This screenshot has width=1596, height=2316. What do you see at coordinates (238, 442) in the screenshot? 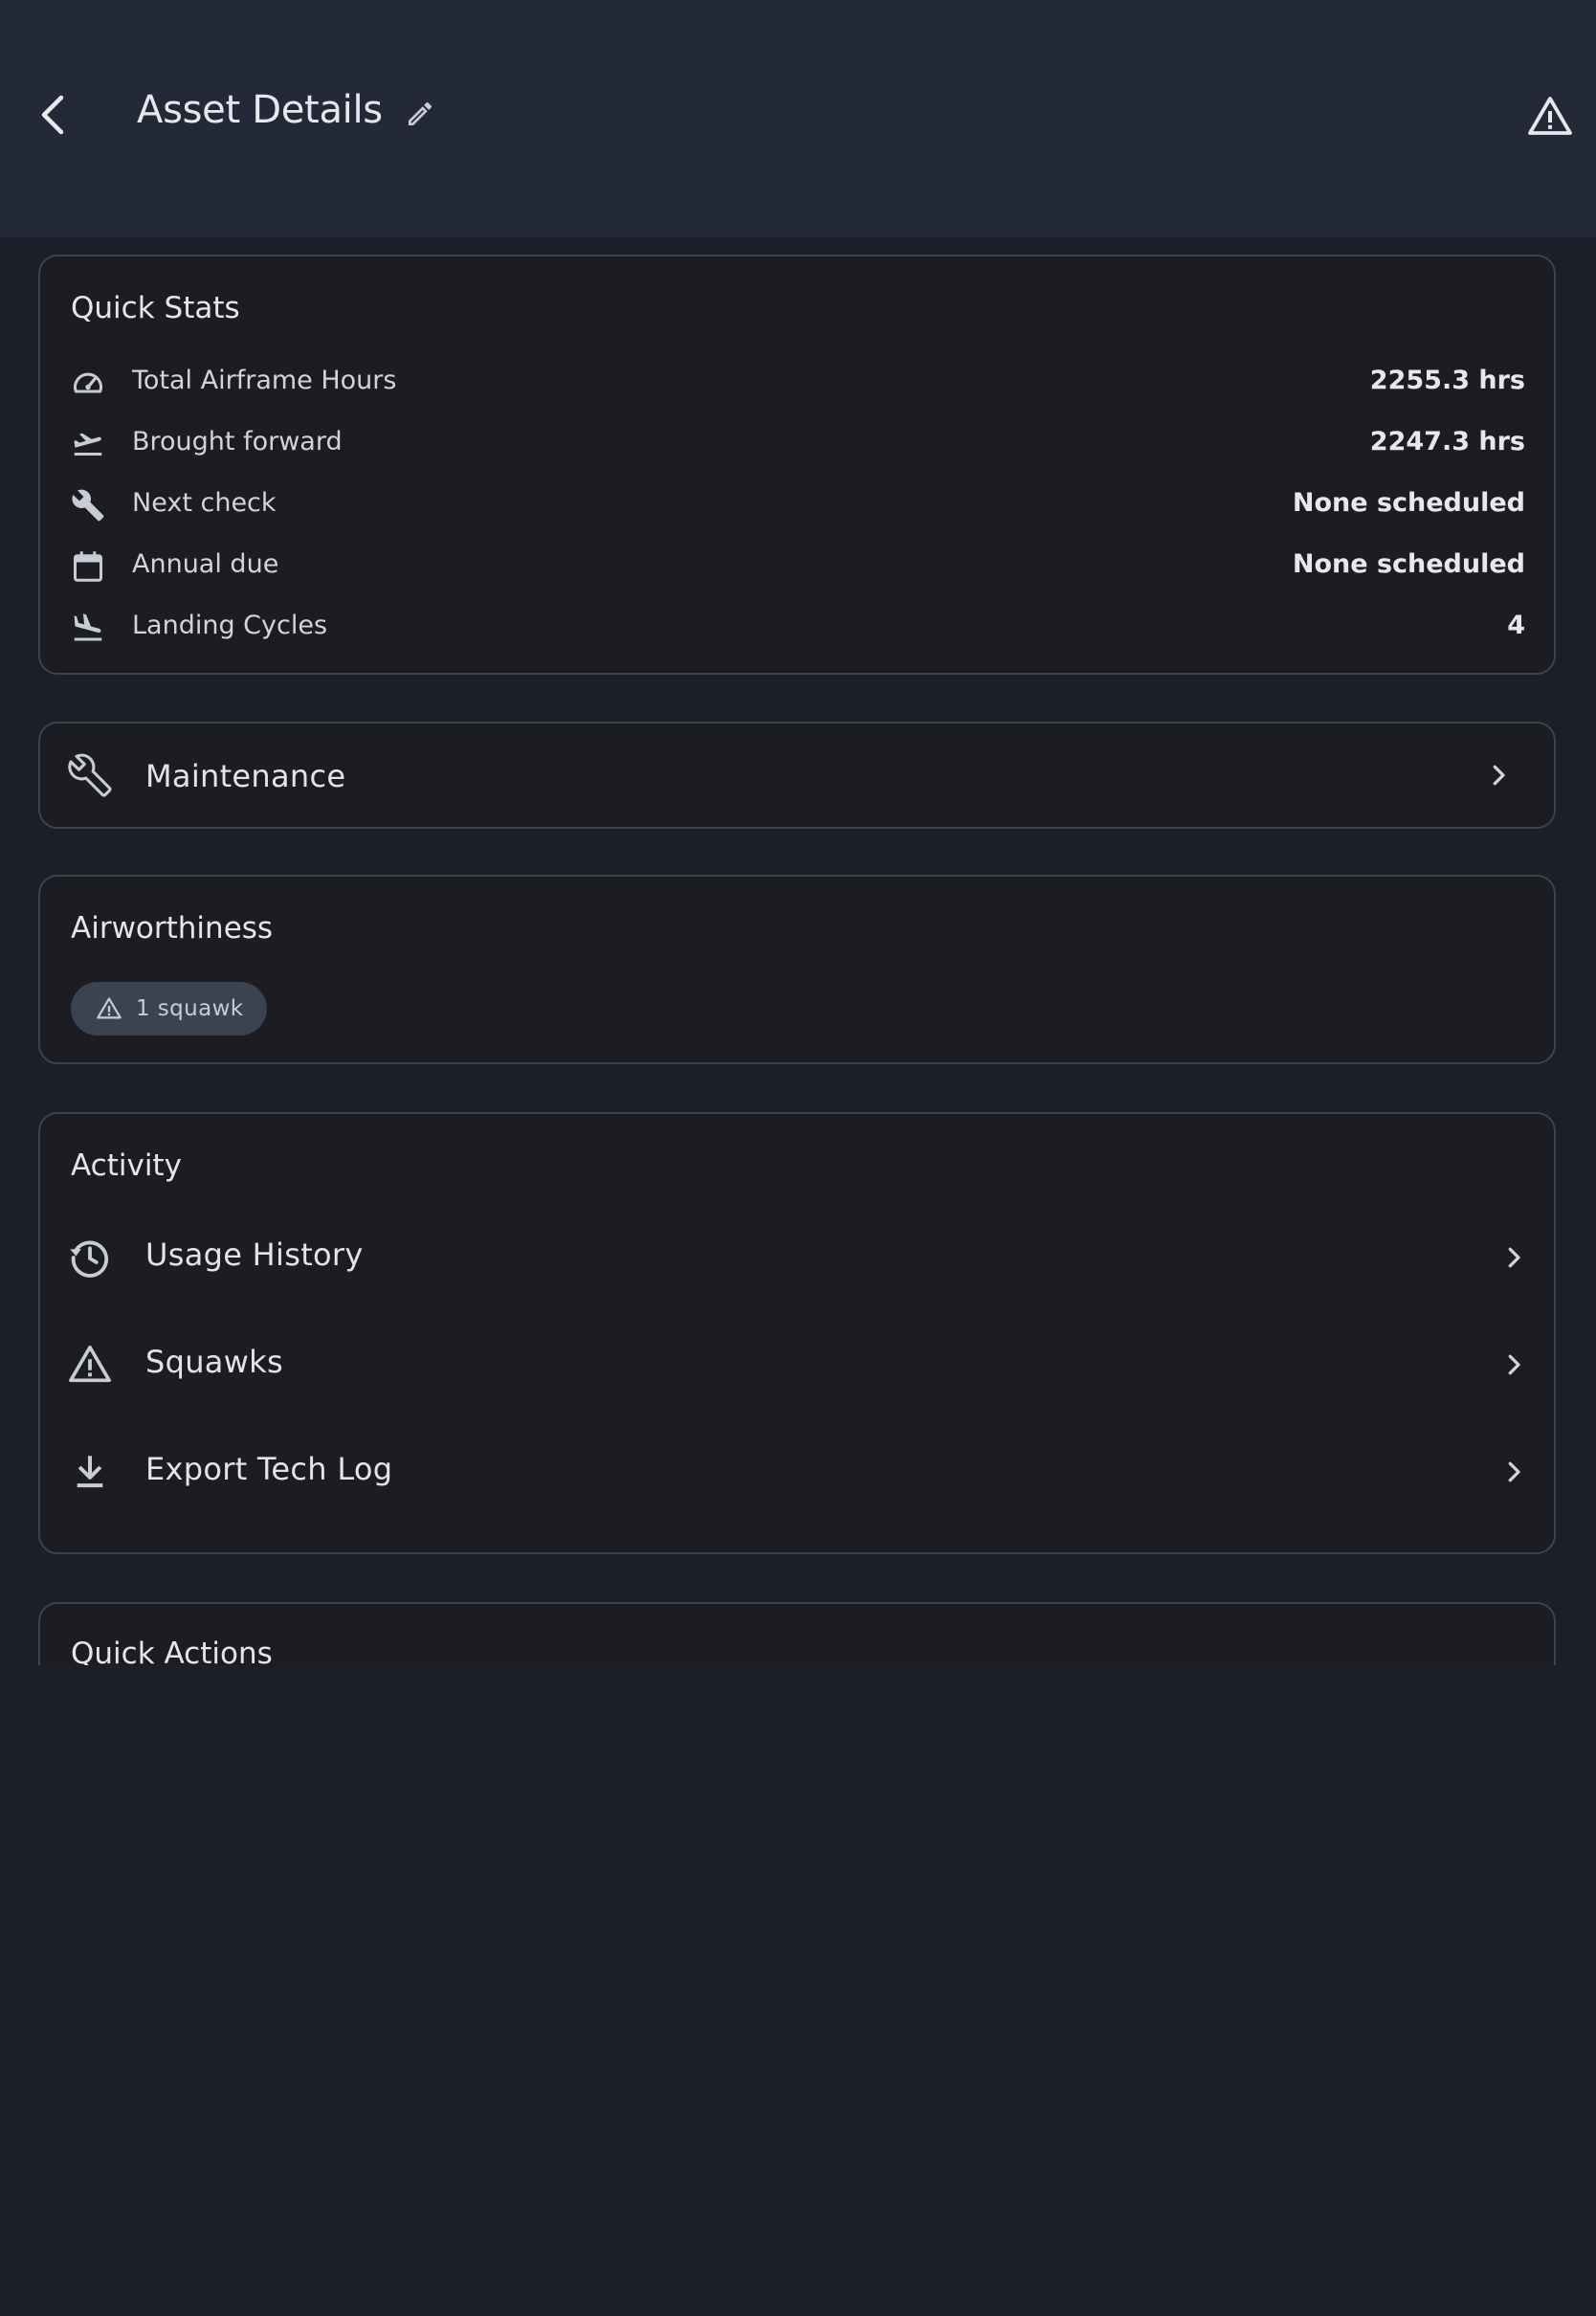
I see `stat-label: Brought forward` at bounding box center [238, 442].